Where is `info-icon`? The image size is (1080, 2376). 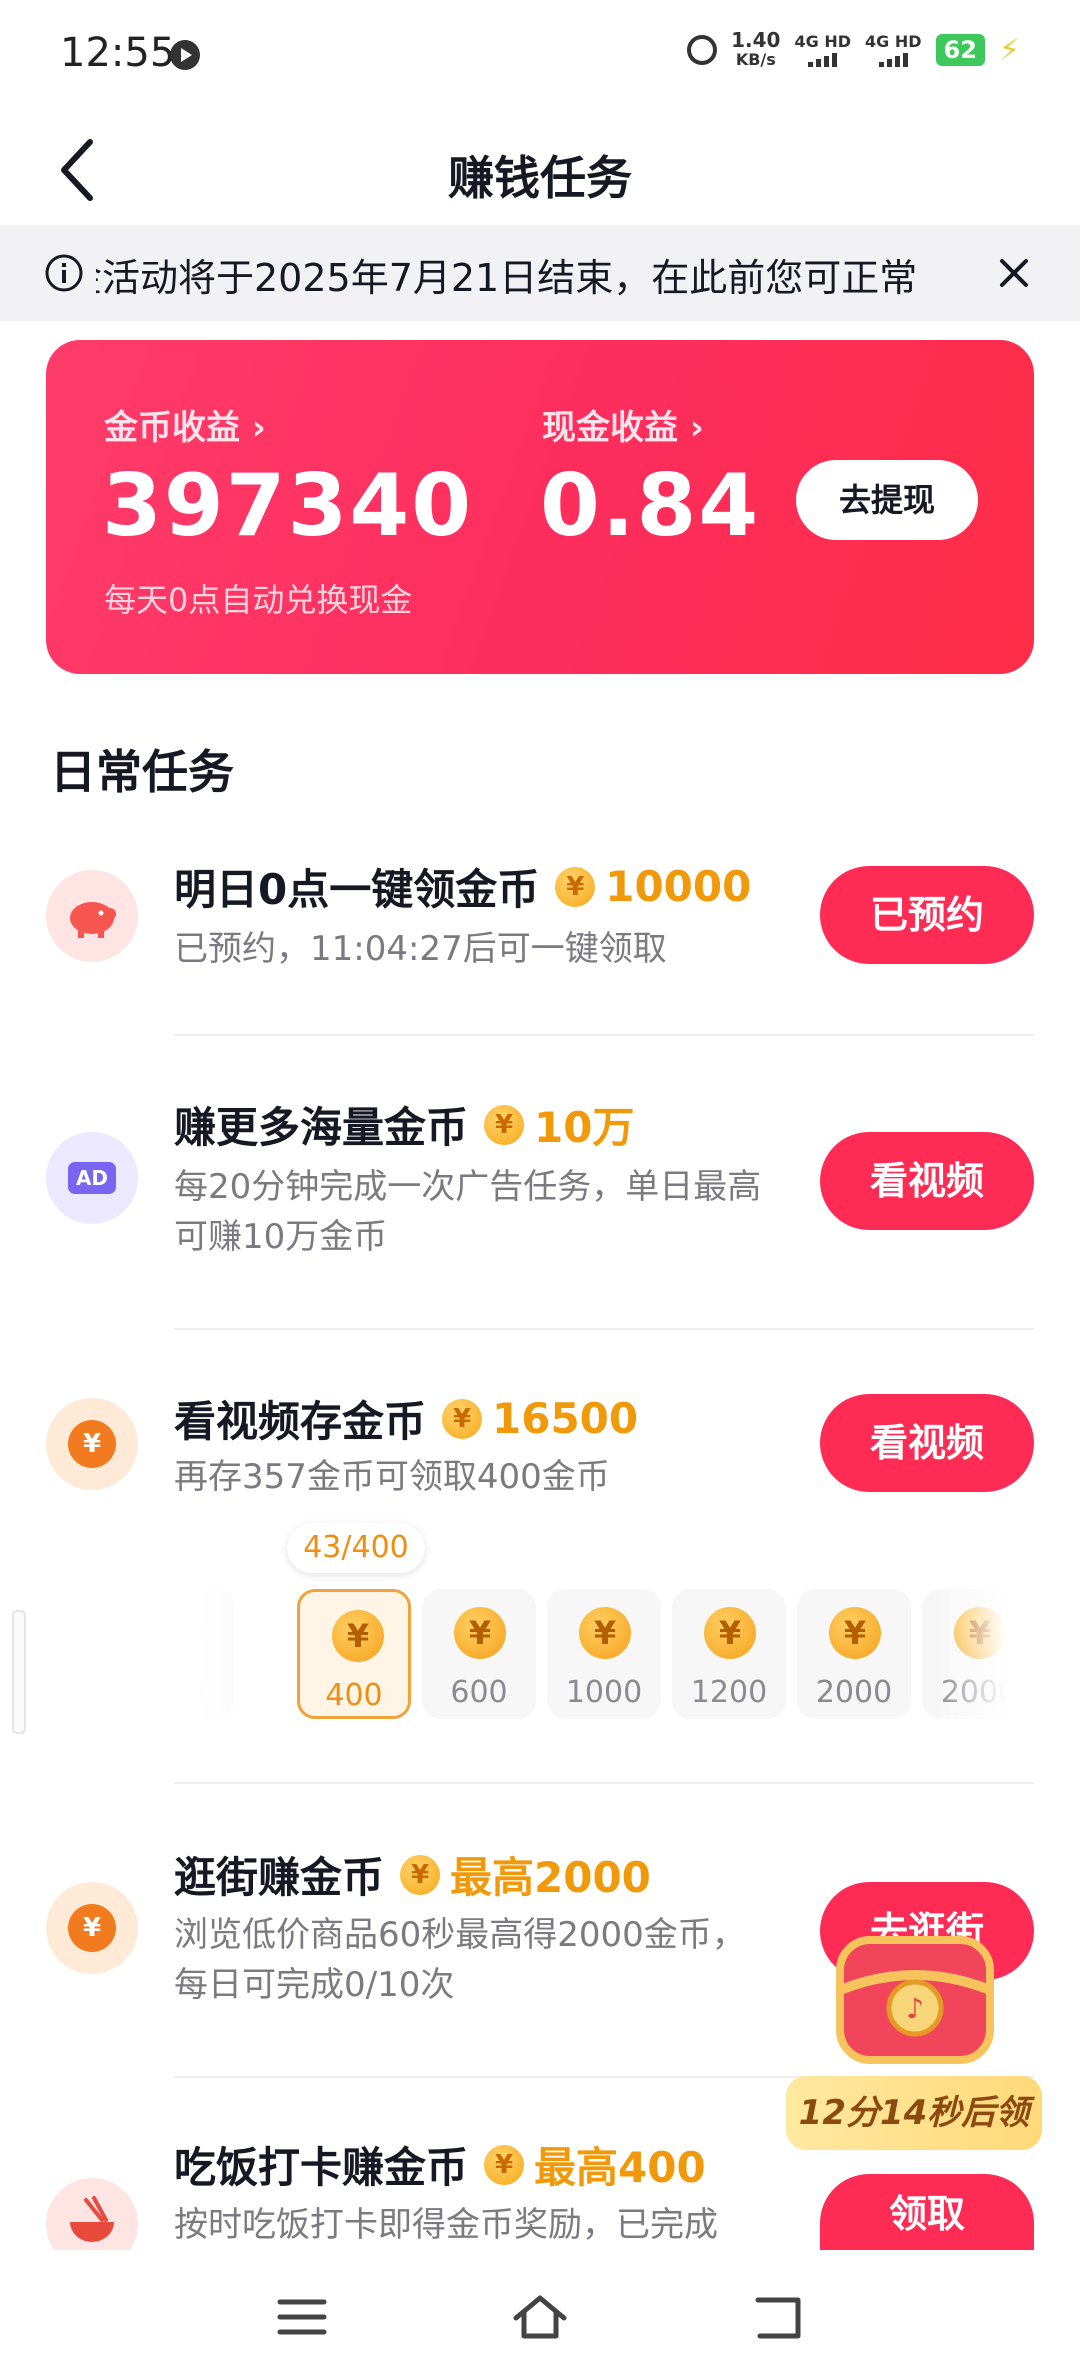 info-icon is located at coordinates (64, 273).